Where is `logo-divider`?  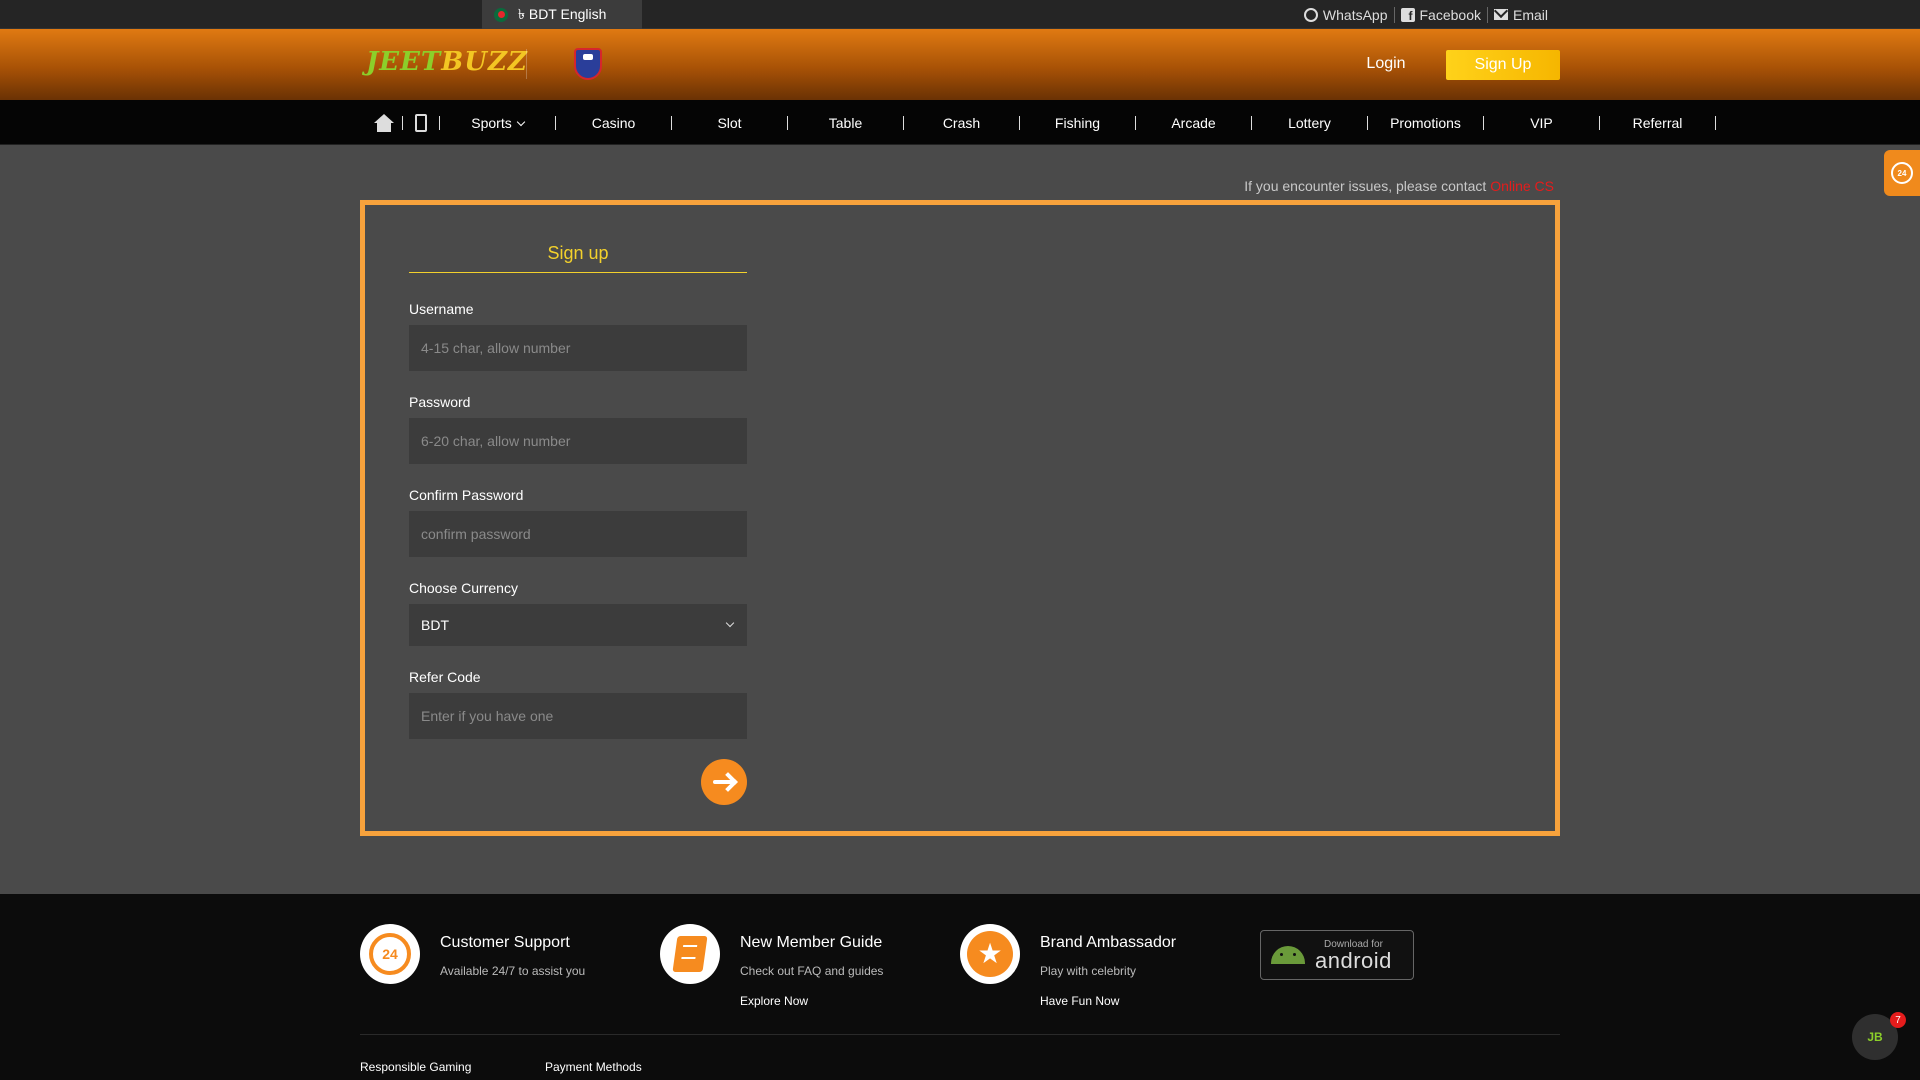
logo-divider is located at coordinates (526, 64).